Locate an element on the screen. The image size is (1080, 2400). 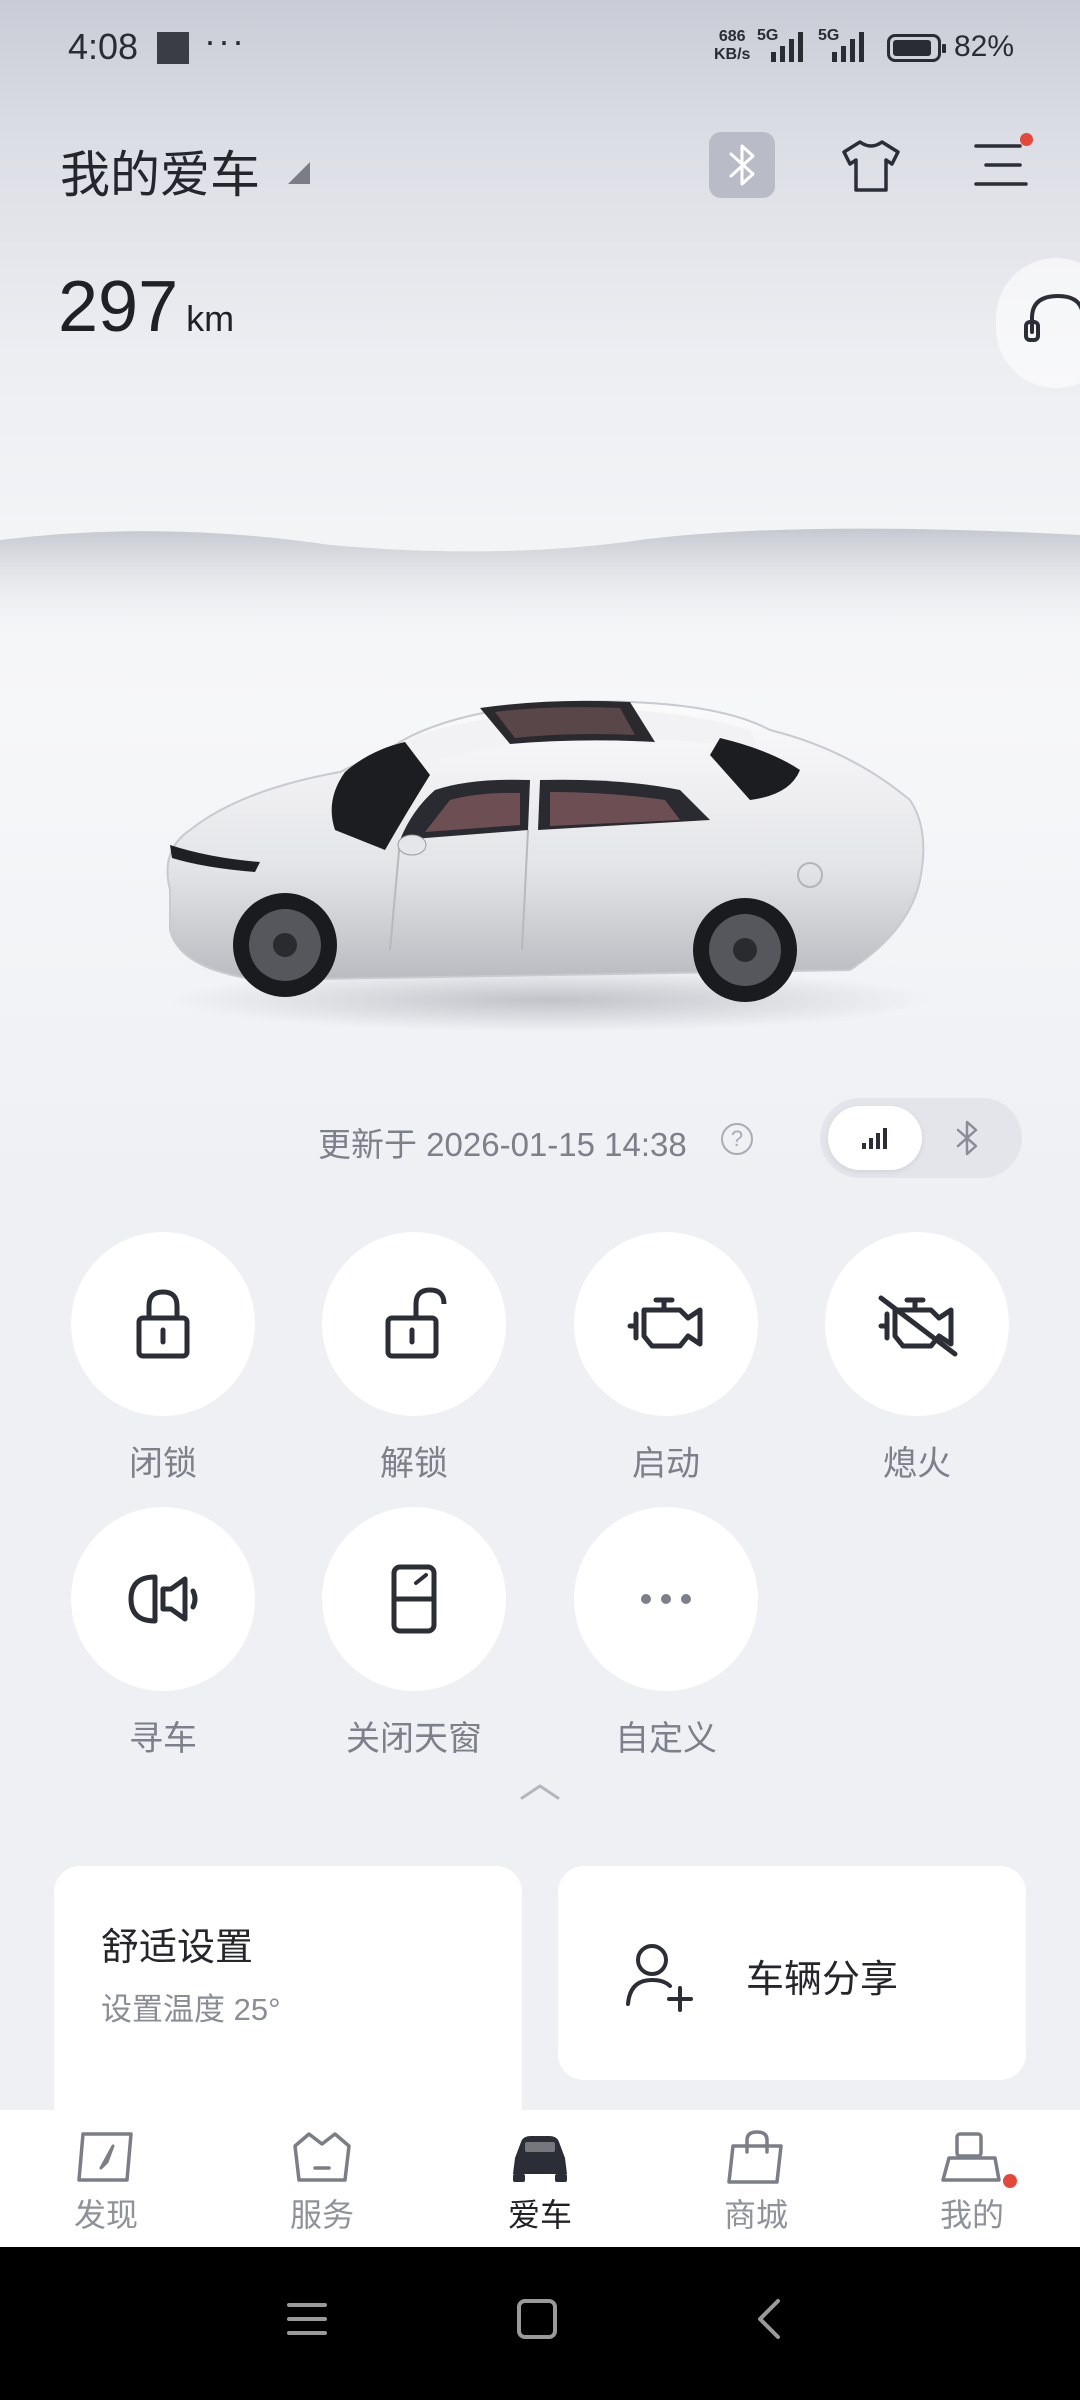
mode-bluetooth is located at coordinates (967, 1138).